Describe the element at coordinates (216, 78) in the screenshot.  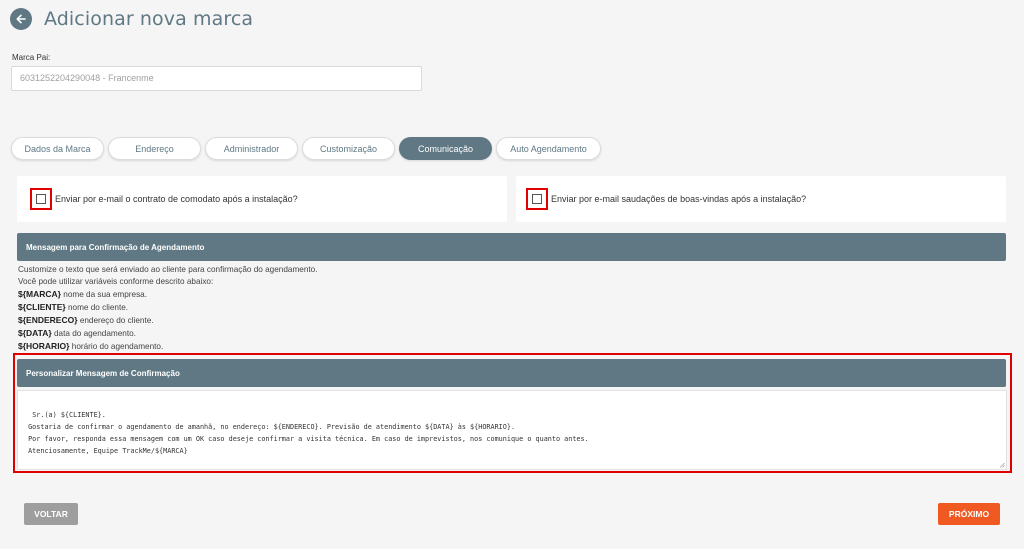
I see `parent-brand-input: 6031252204290048 - Francenme` at that location.